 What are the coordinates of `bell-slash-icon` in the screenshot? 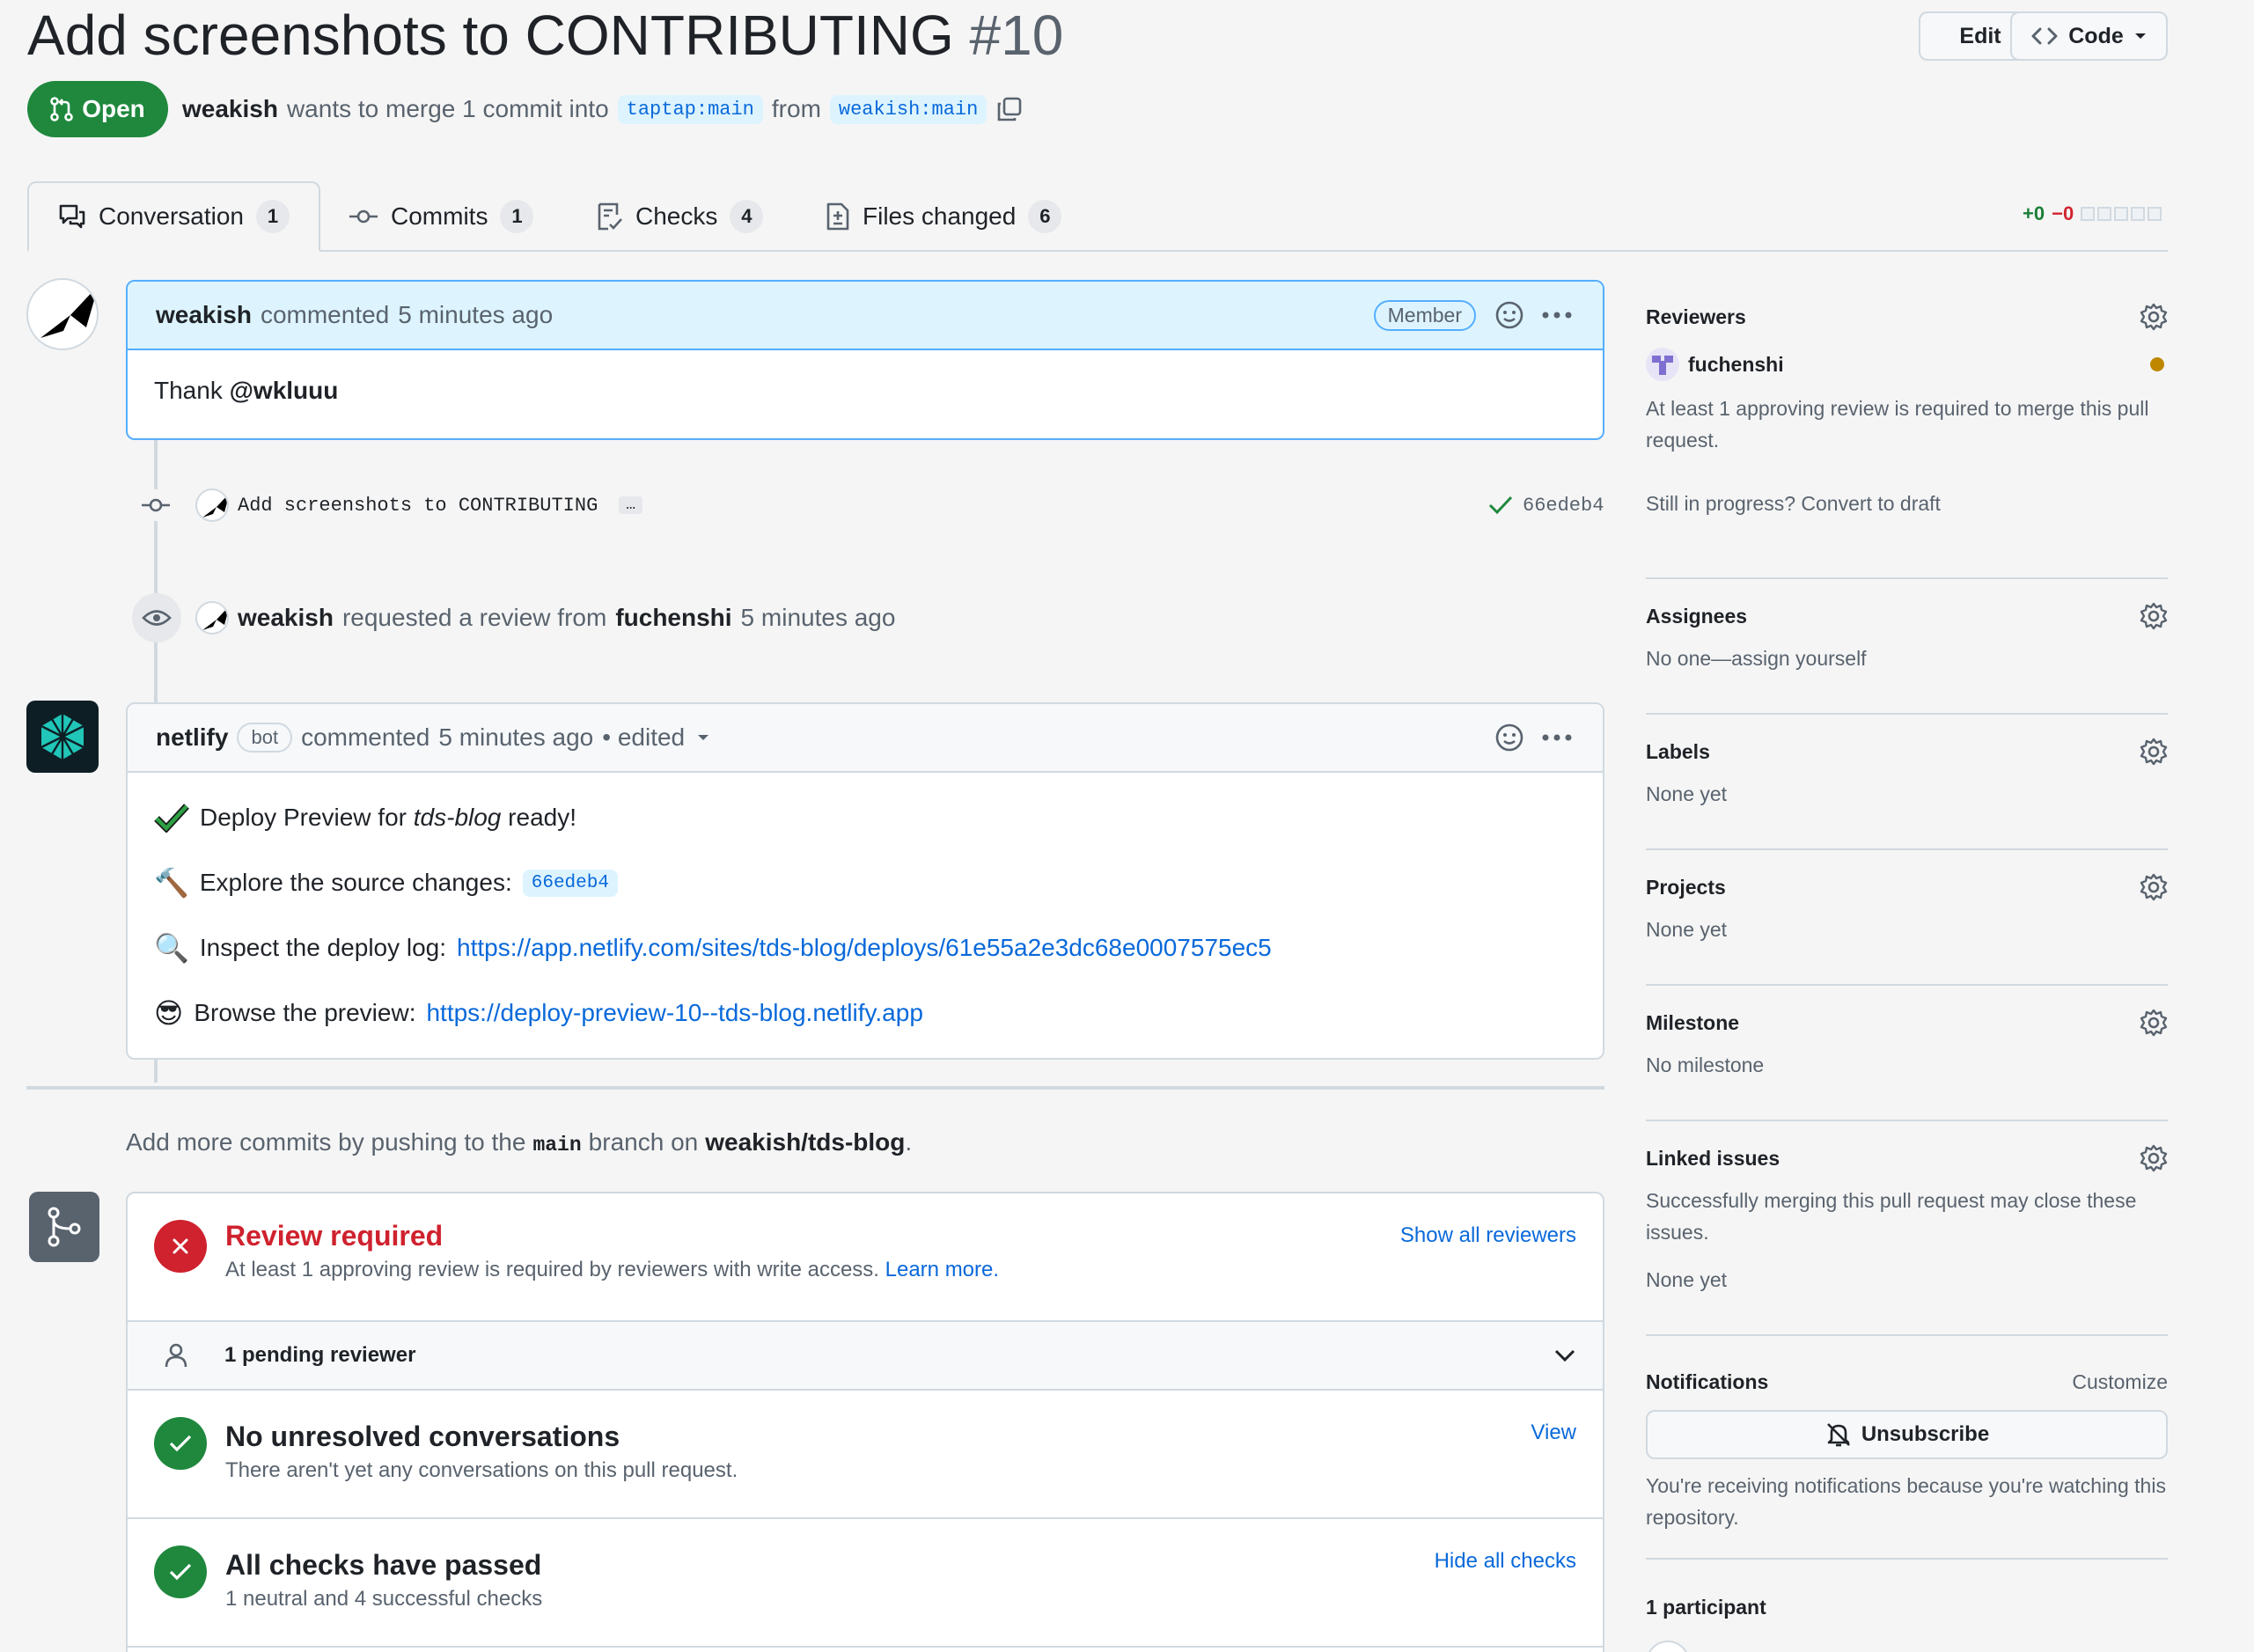 It's located at (1838, 1435).